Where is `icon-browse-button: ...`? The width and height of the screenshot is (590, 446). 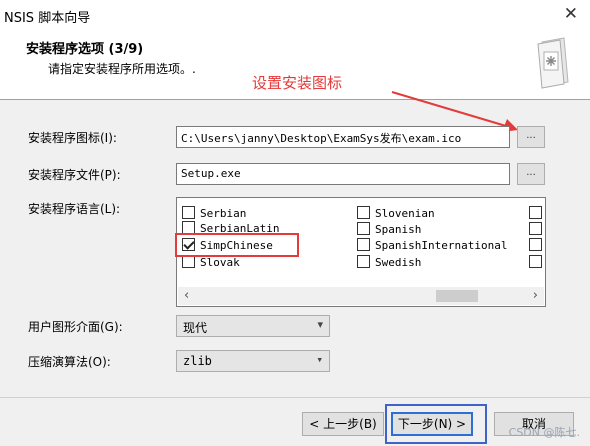
icon-browse-button: ... is located at coordinates (531, 137).